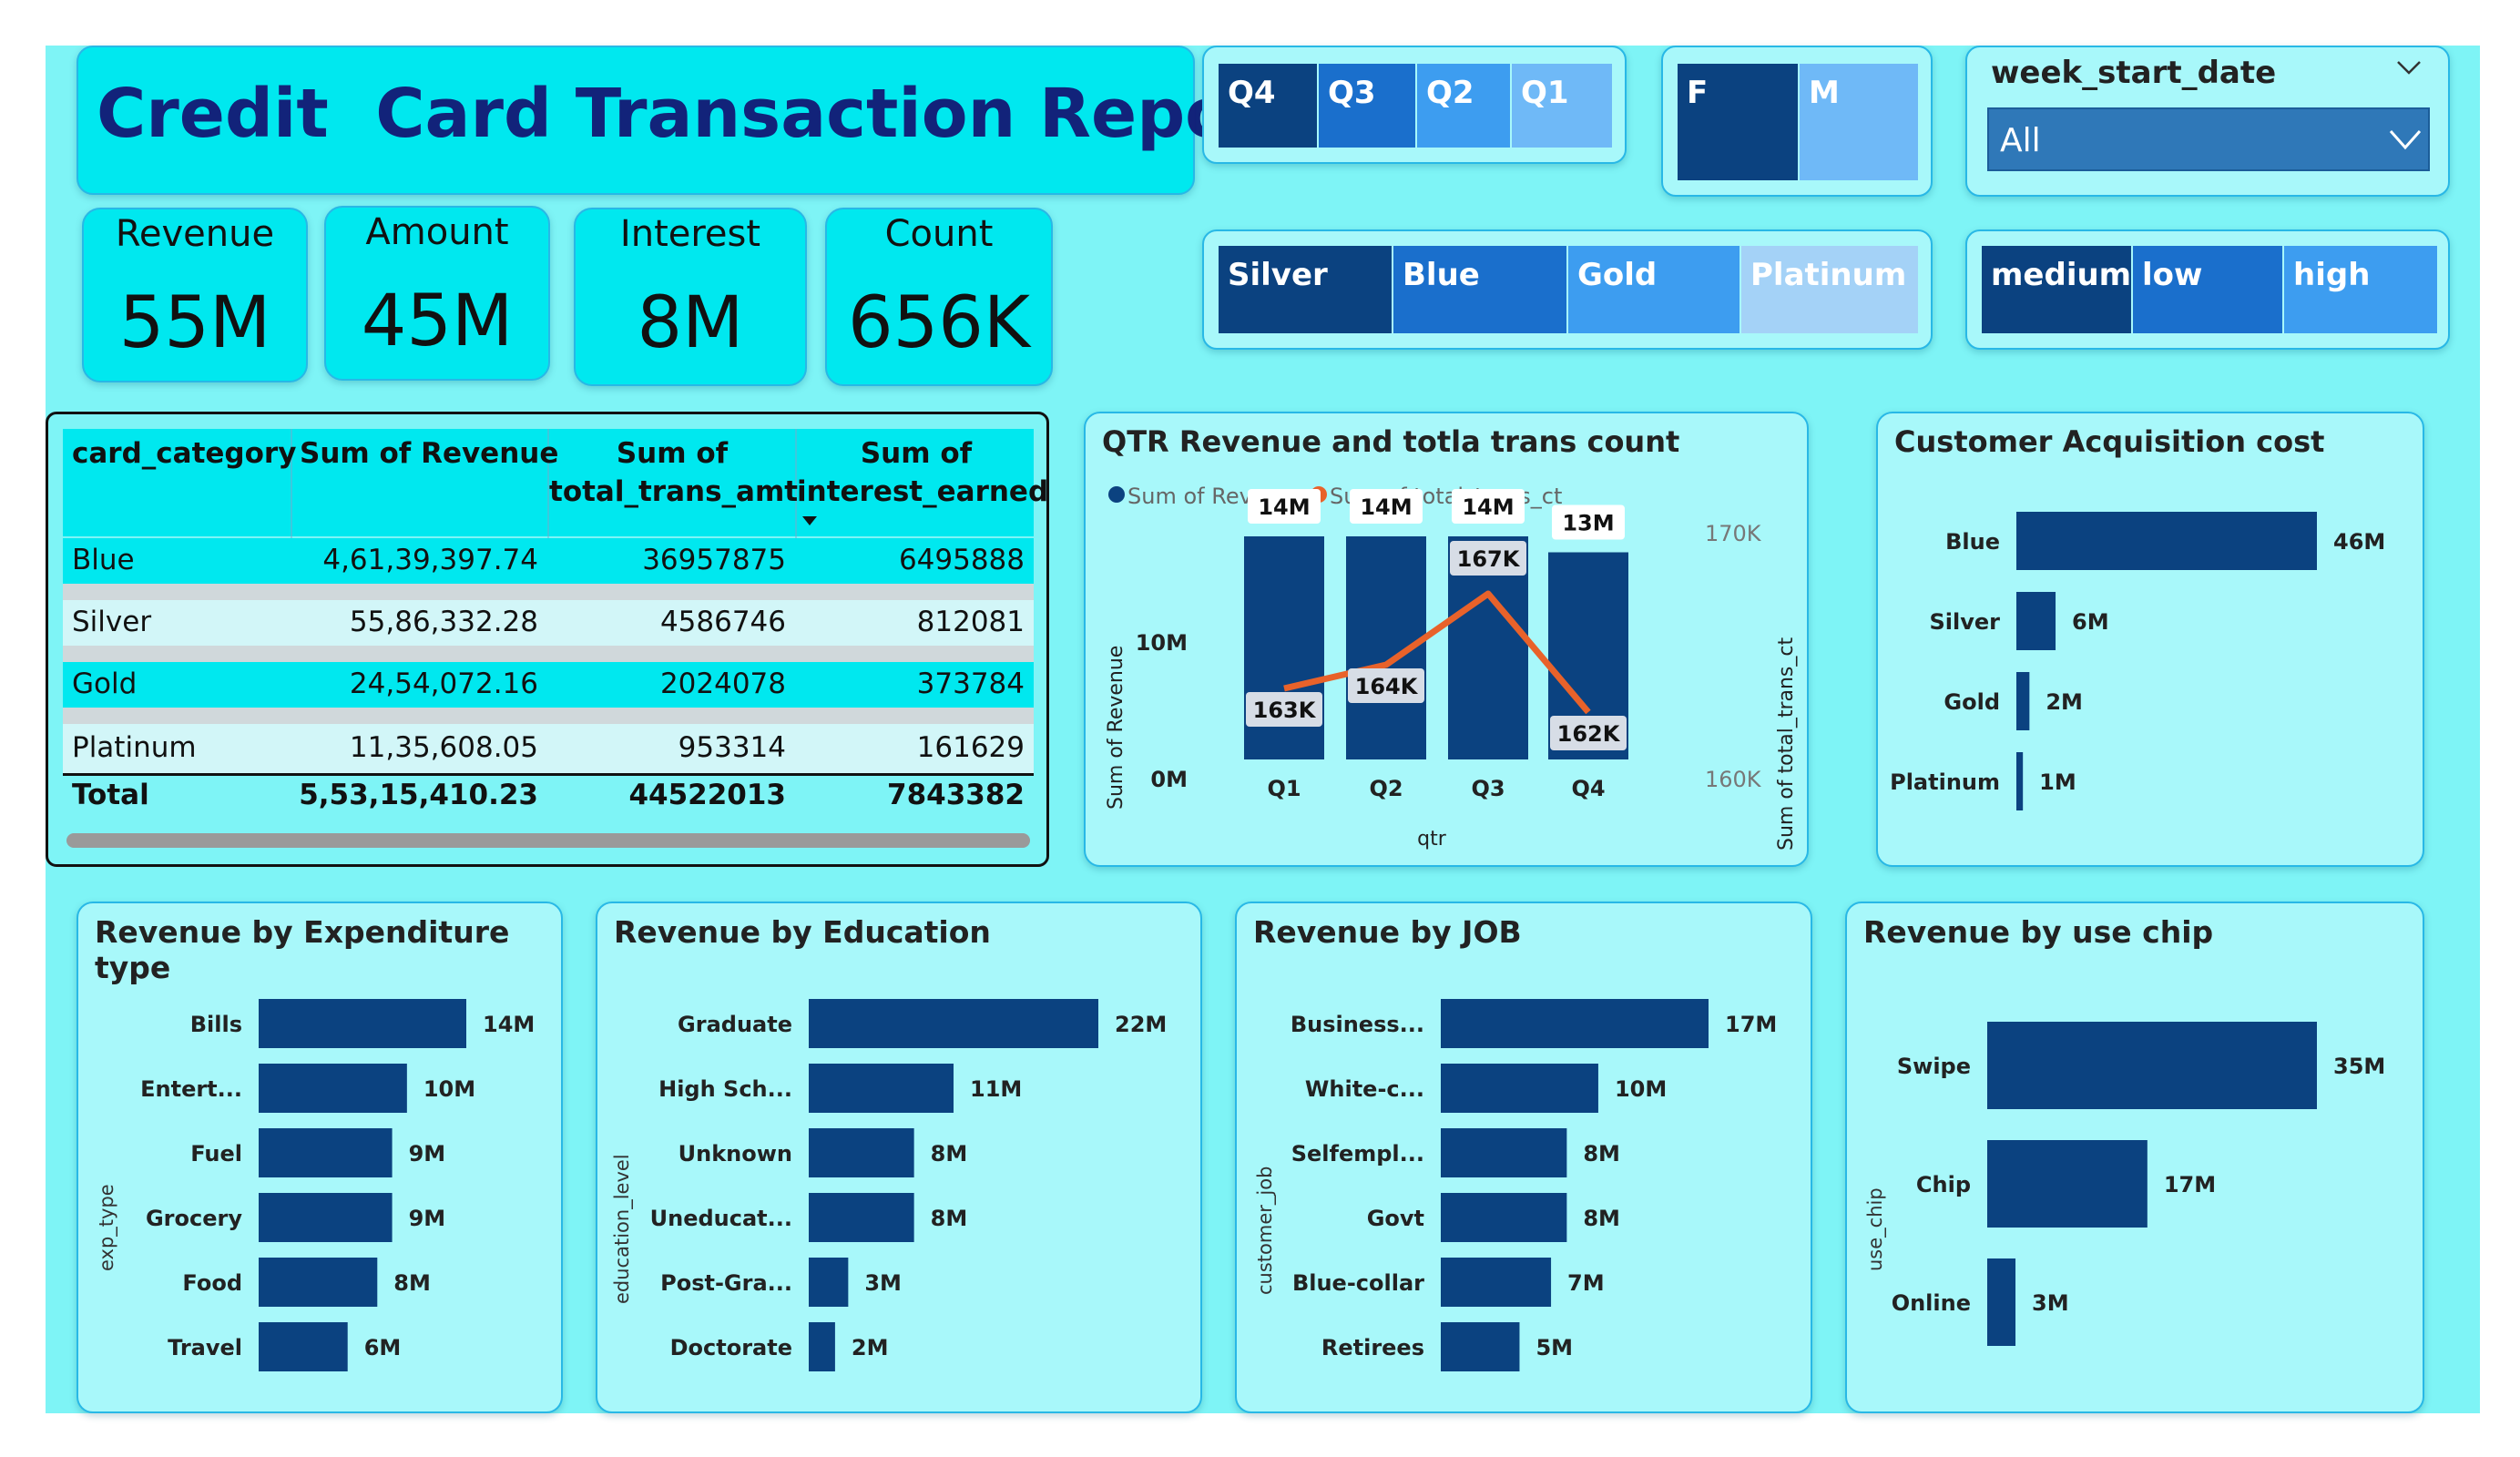  I want to click on quarter-option: Q1, so click(1562, 106).